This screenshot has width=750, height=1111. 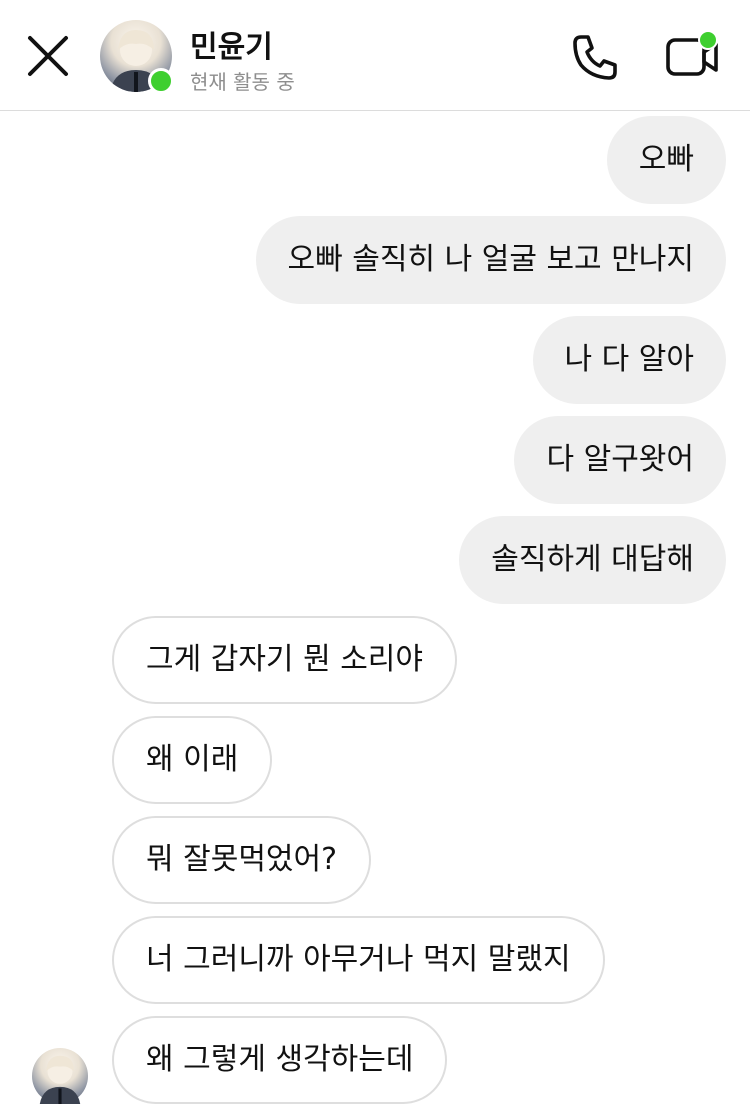 I want to click on call-button, so click(x=595, y=57).